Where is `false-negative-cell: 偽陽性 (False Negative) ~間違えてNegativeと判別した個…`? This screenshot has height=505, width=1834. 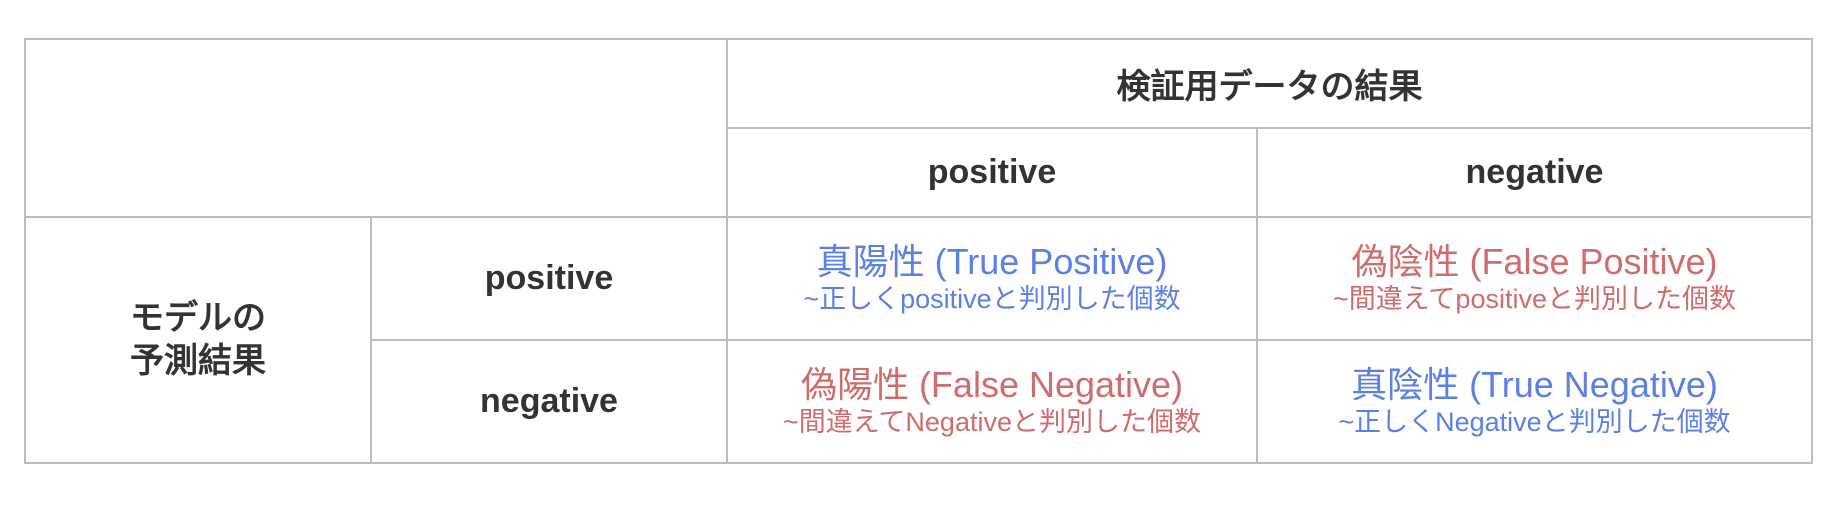 false-negative-cell: 偽陽性 (False Negative) ~間違えてNegativeと判別した個… is located at coordinates (992, 401).